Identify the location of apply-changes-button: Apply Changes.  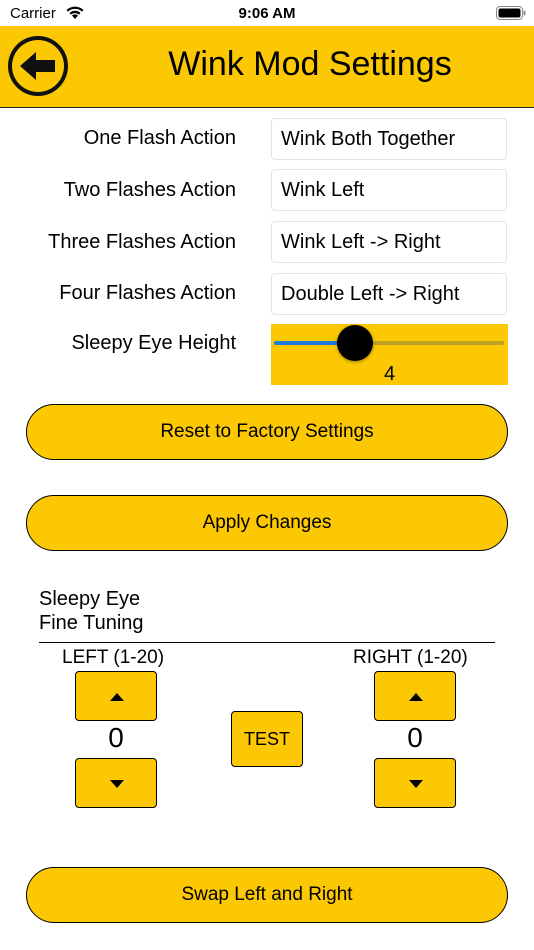
(267, 523).